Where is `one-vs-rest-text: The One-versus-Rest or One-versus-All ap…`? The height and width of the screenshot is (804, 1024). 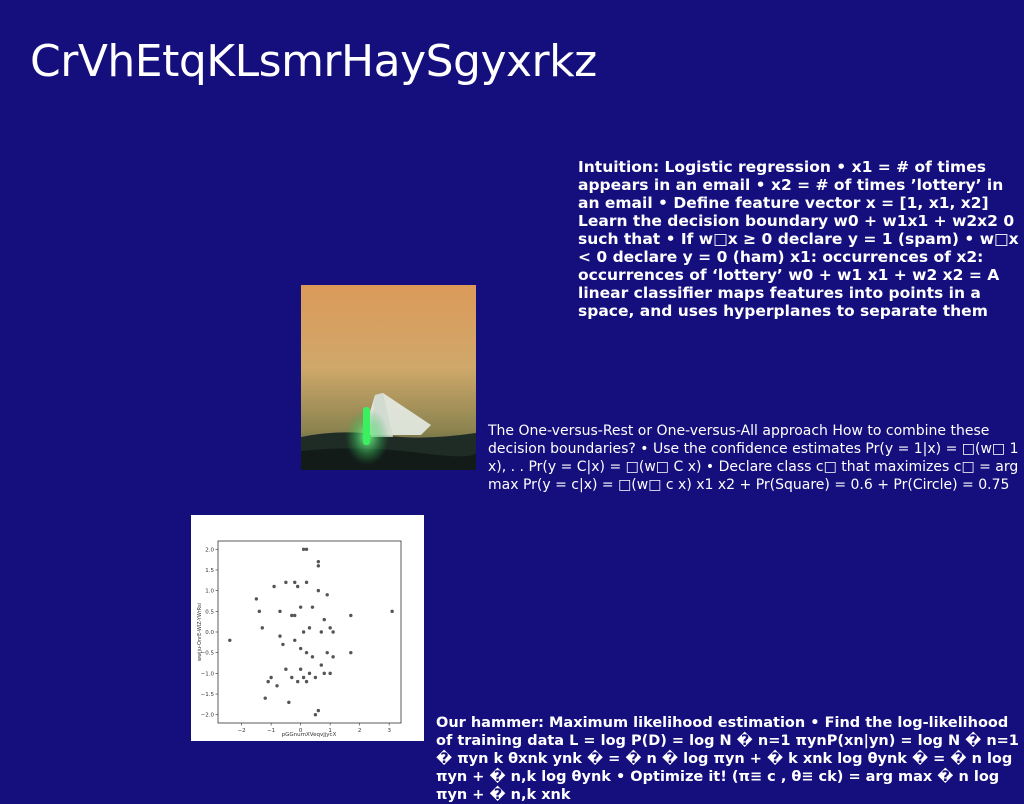 one-vs-rest-text: The One-versus-Rest or One-versus-All ap… is located at coordinates (753, 458).